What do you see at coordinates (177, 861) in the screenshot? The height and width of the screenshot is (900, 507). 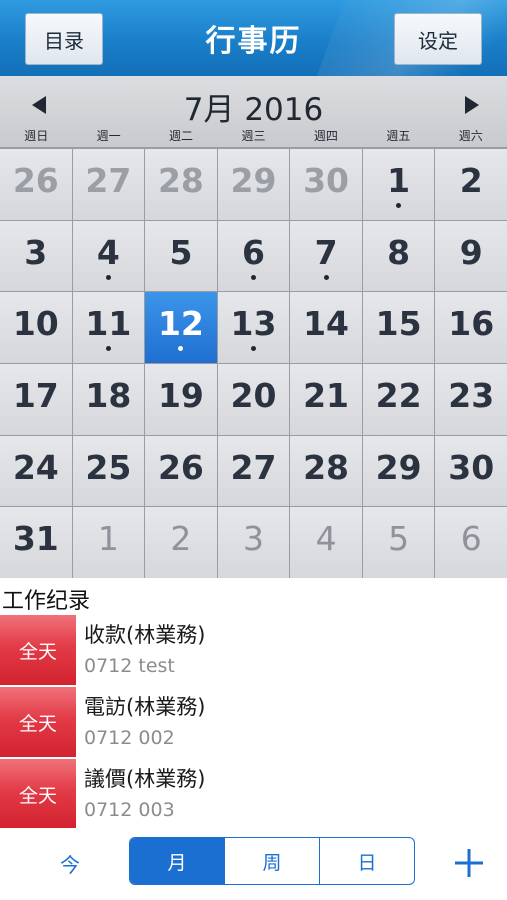 I see `month-view-tab: 月` at bounding box center [177, 861].